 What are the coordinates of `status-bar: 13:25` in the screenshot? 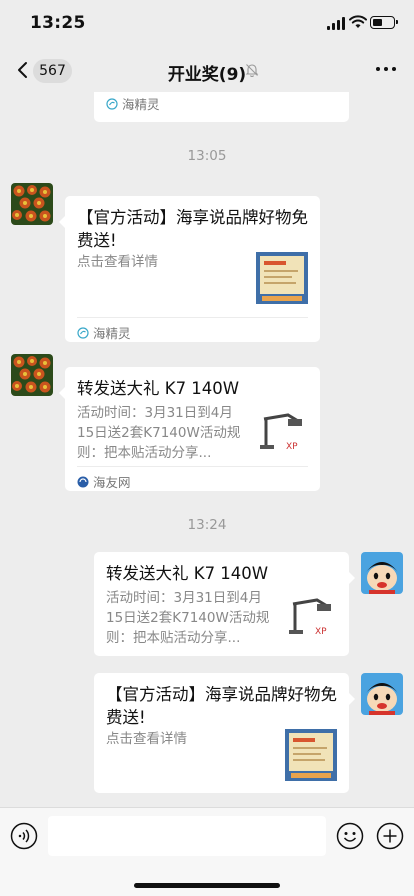 It's located at (207, 24).